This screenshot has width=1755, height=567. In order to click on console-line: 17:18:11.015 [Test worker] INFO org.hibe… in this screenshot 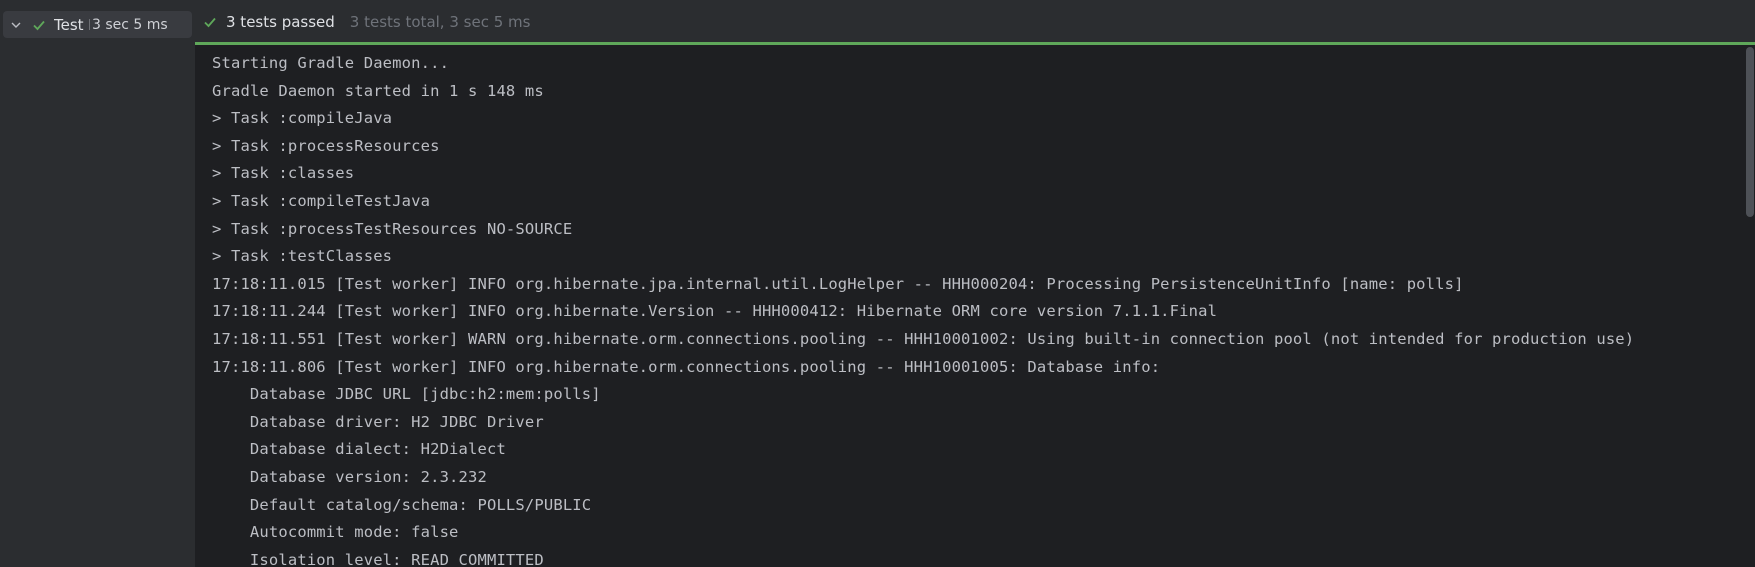, I will do `click(838, 283)`.